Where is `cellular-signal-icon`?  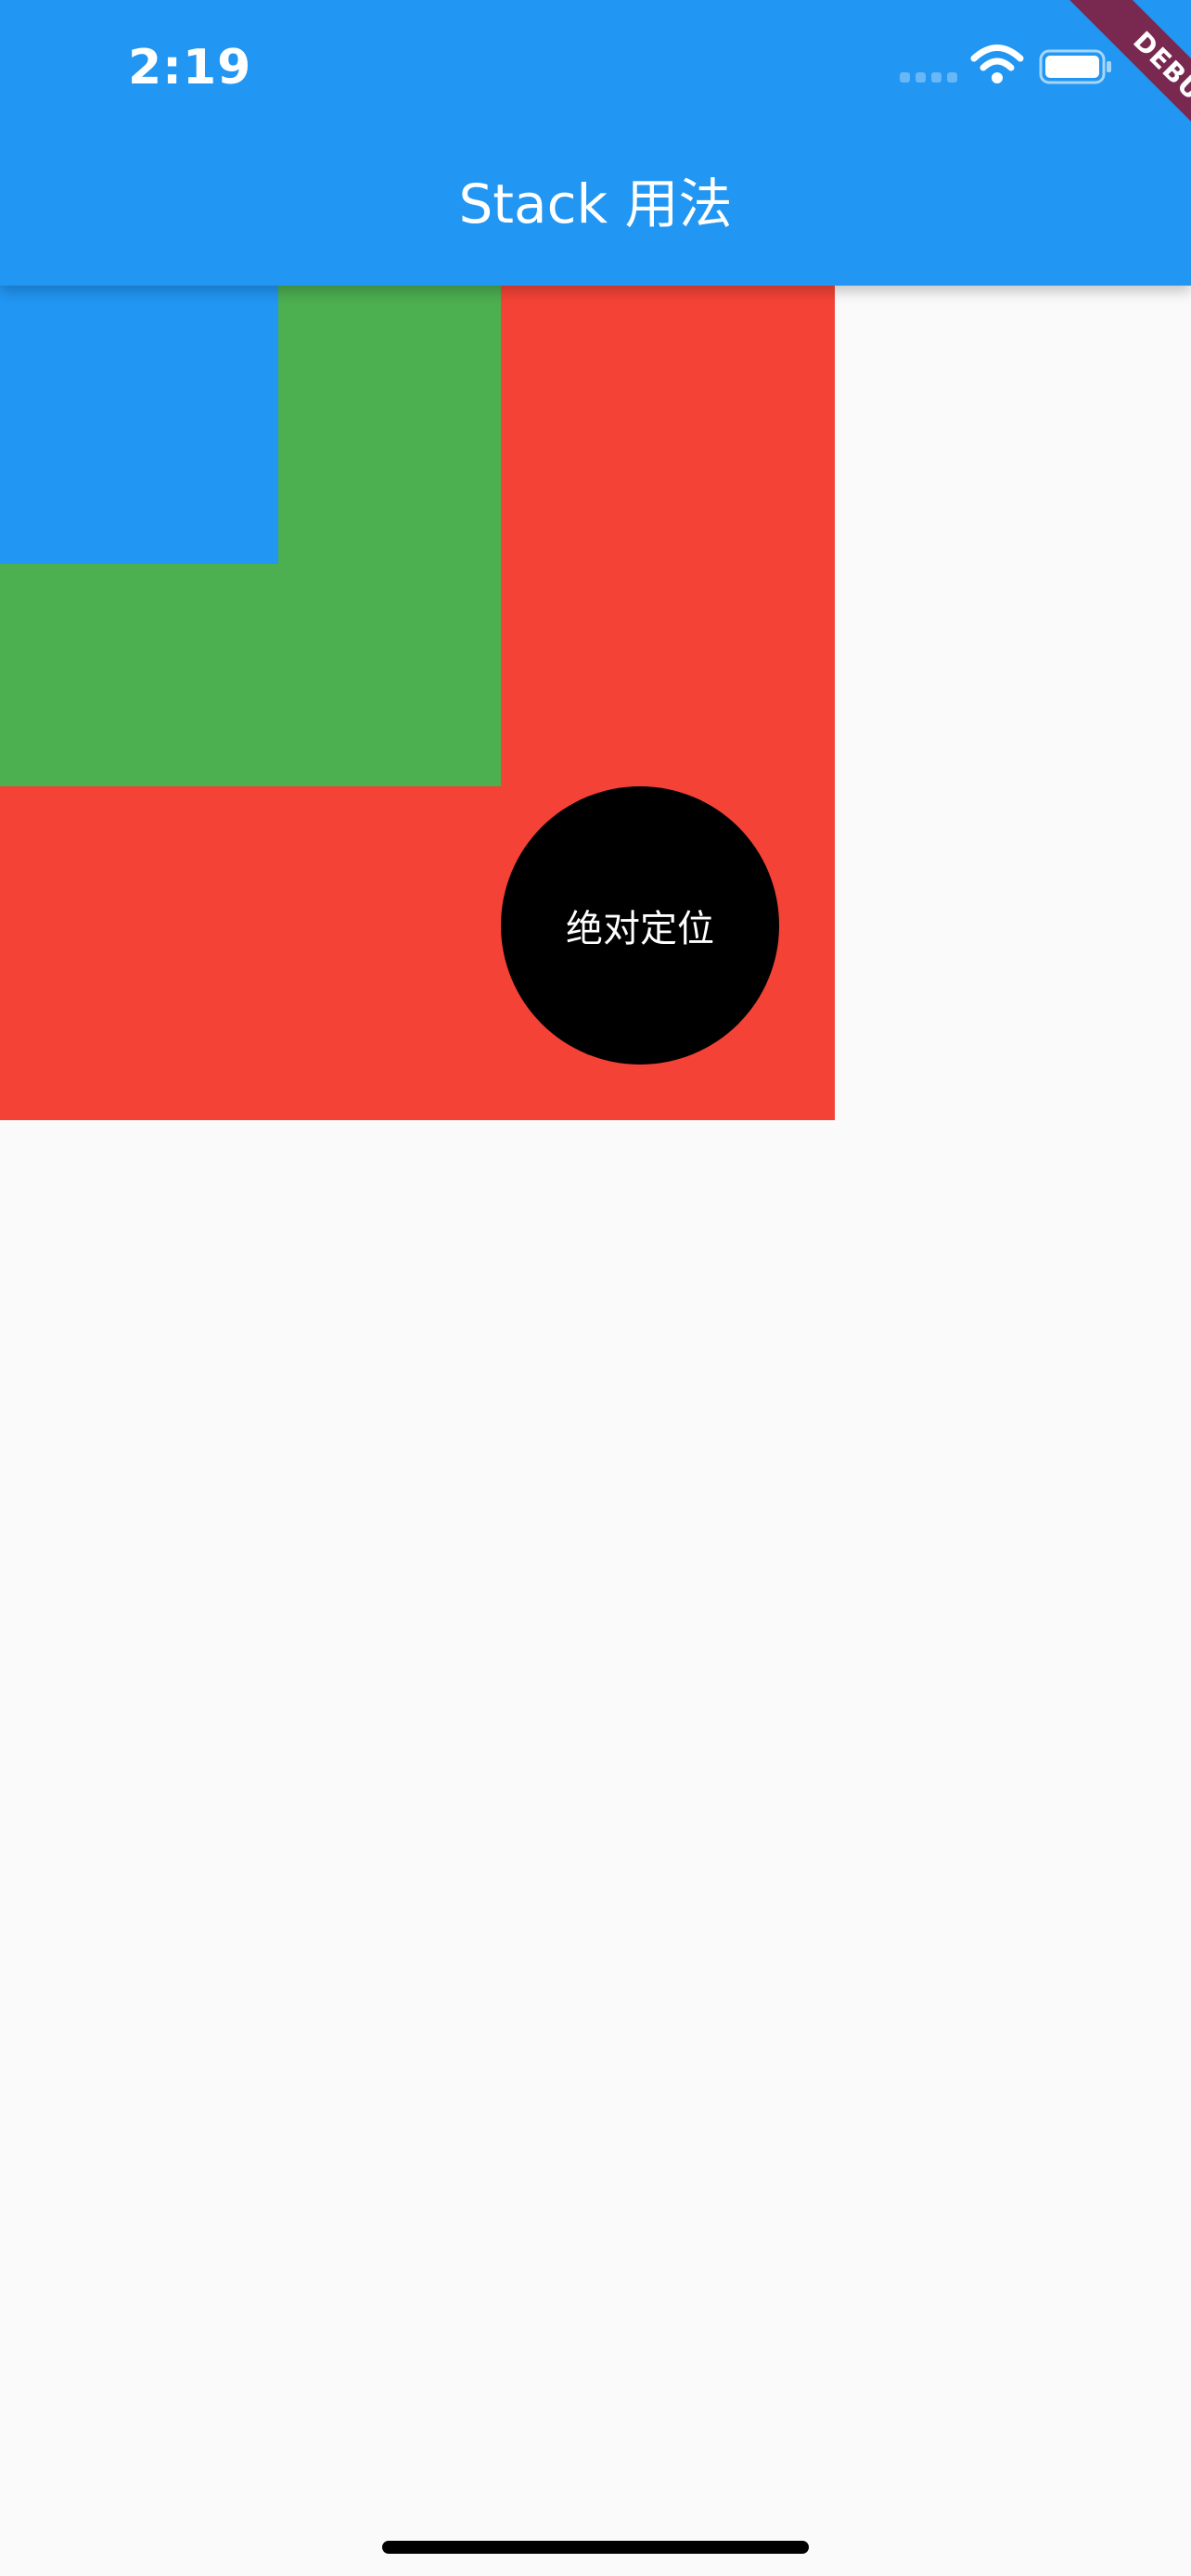 cellular-signal-icon is located at coordinates (929, 79).